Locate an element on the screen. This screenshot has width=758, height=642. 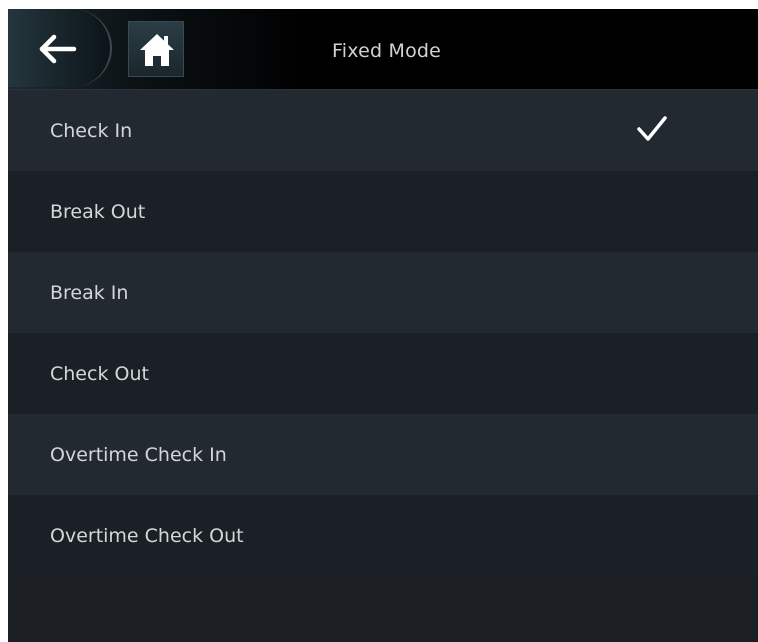
list-item-overtime-check-out: Overtime Check Out is located at coordinates (383, 535).